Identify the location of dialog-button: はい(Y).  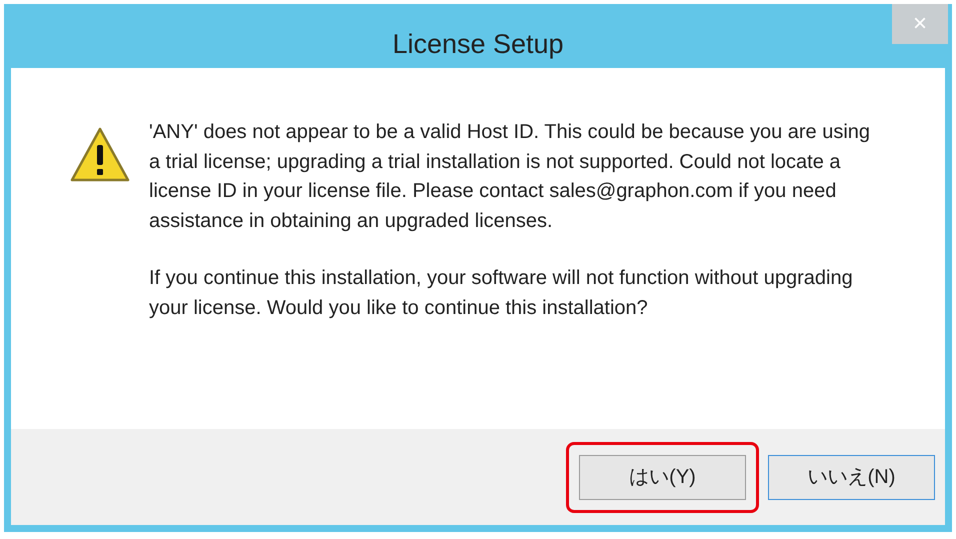
(662, 477).